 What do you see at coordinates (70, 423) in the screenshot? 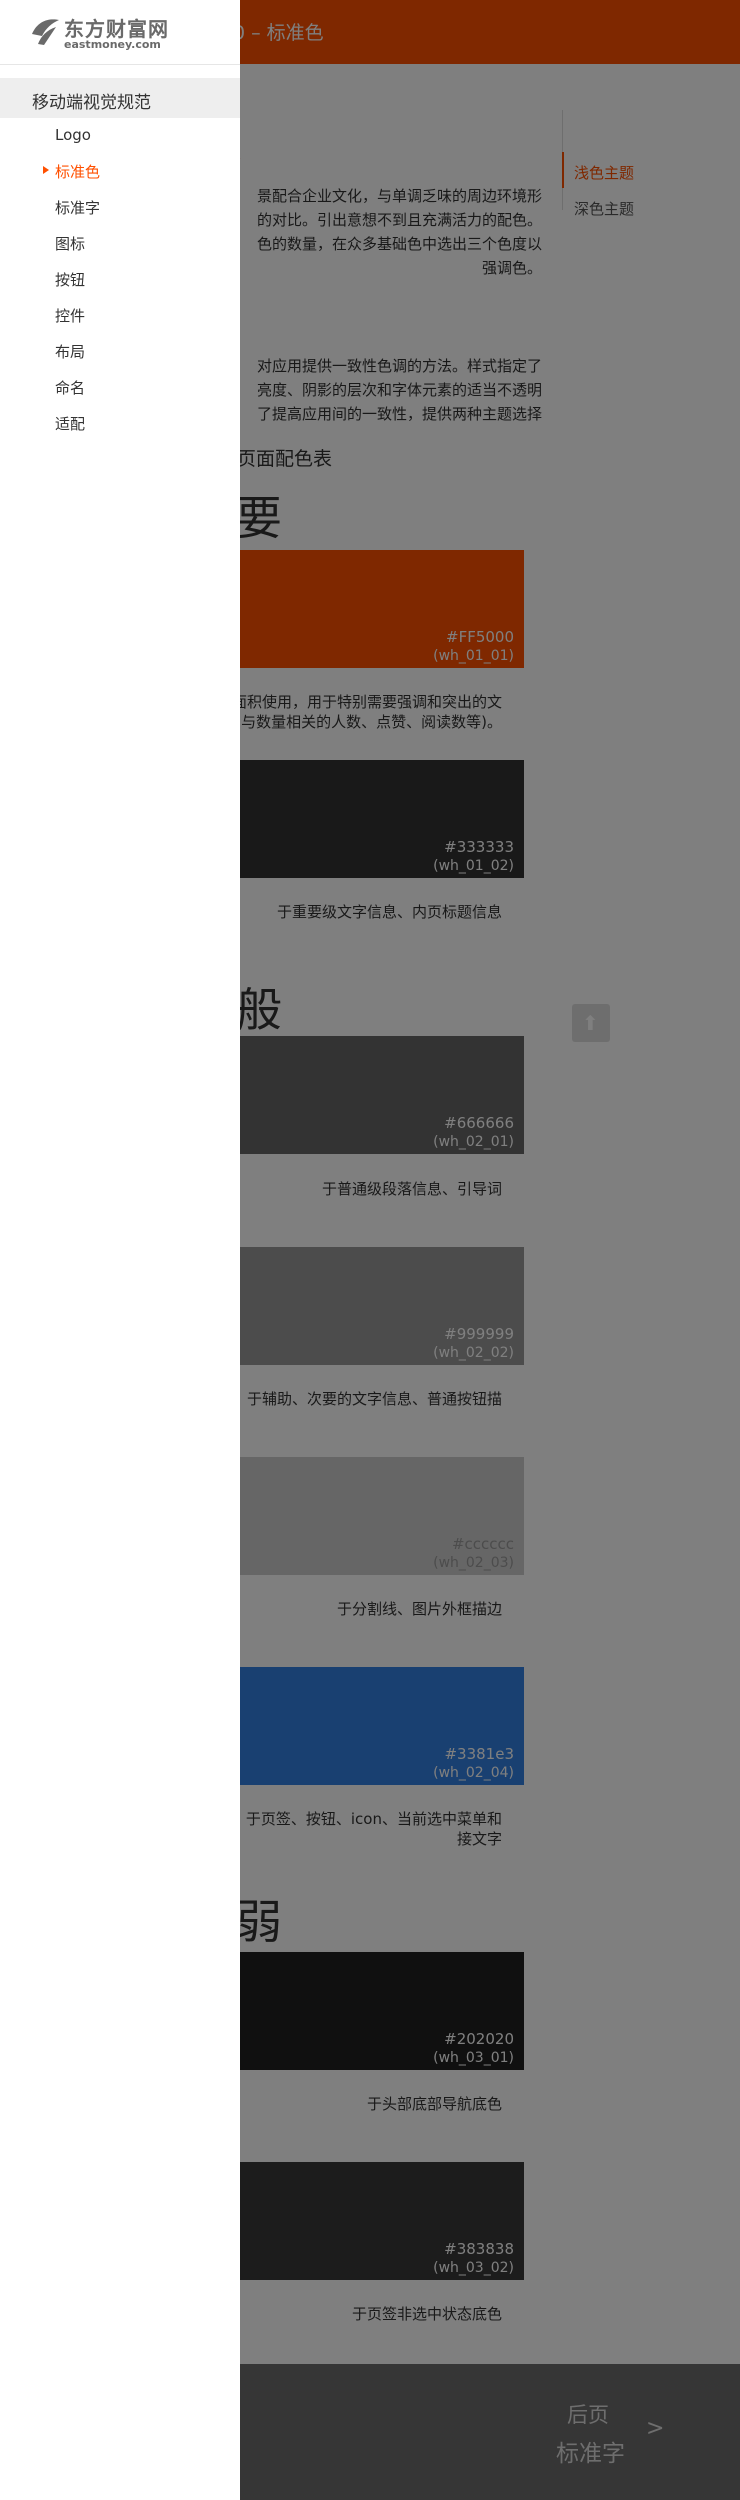
I see `drawer-item-adaptation: 适配` at bounding box center [70, 423].